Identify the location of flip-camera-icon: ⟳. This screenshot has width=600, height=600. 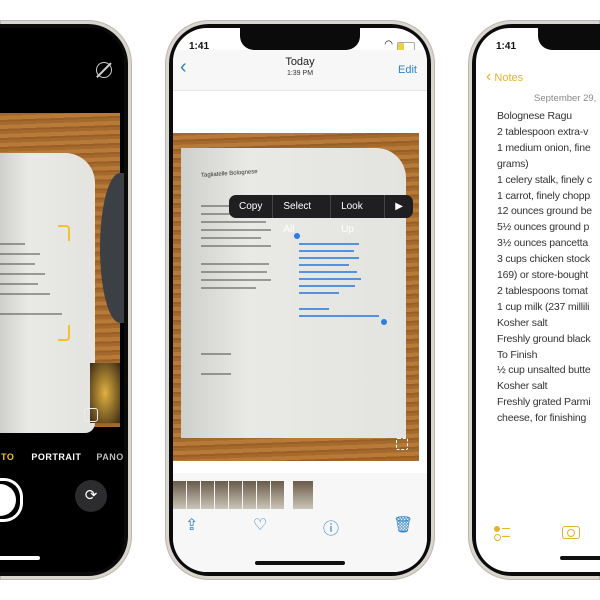
(91, 496).